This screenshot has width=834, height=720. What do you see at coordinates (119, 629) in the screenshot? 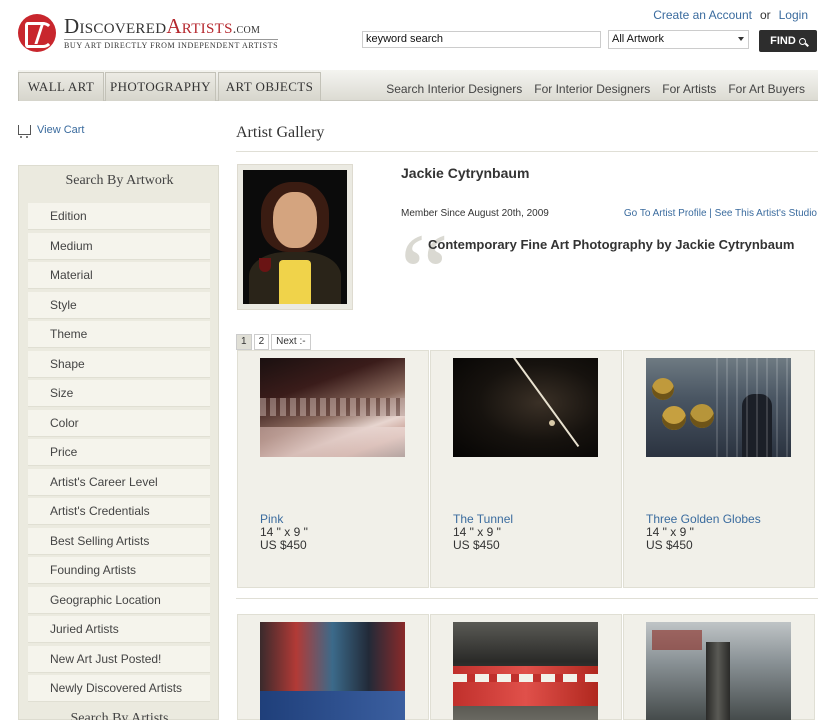
I see `filter-juried-artists: Juried Artists` at bounding box center [119, 629].